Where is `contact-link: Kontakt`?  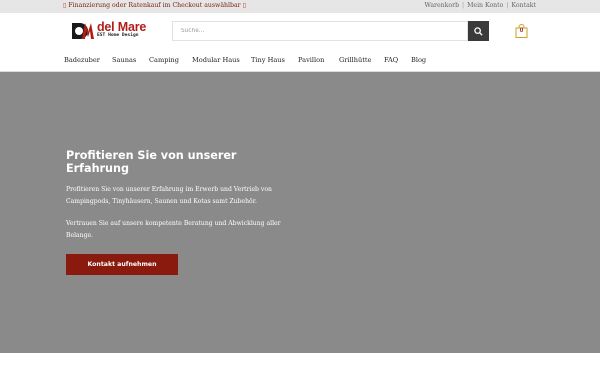
contact-link: Kontakt is located at coordinates (523, 5).